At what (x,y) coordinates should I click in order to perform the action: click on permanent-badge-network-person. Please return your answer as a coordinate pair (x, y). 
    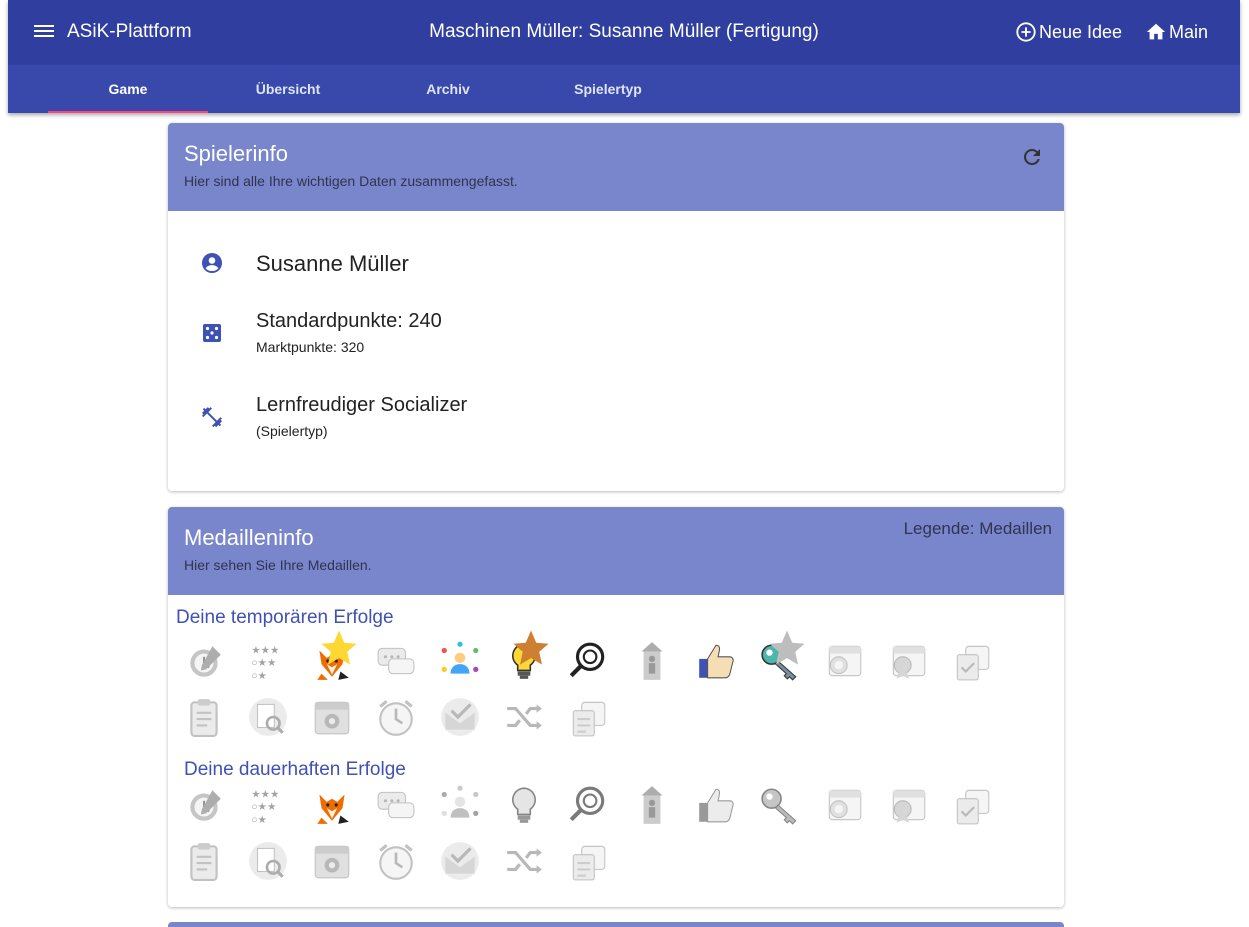
    Looking at the image, I should click on (460, 805).